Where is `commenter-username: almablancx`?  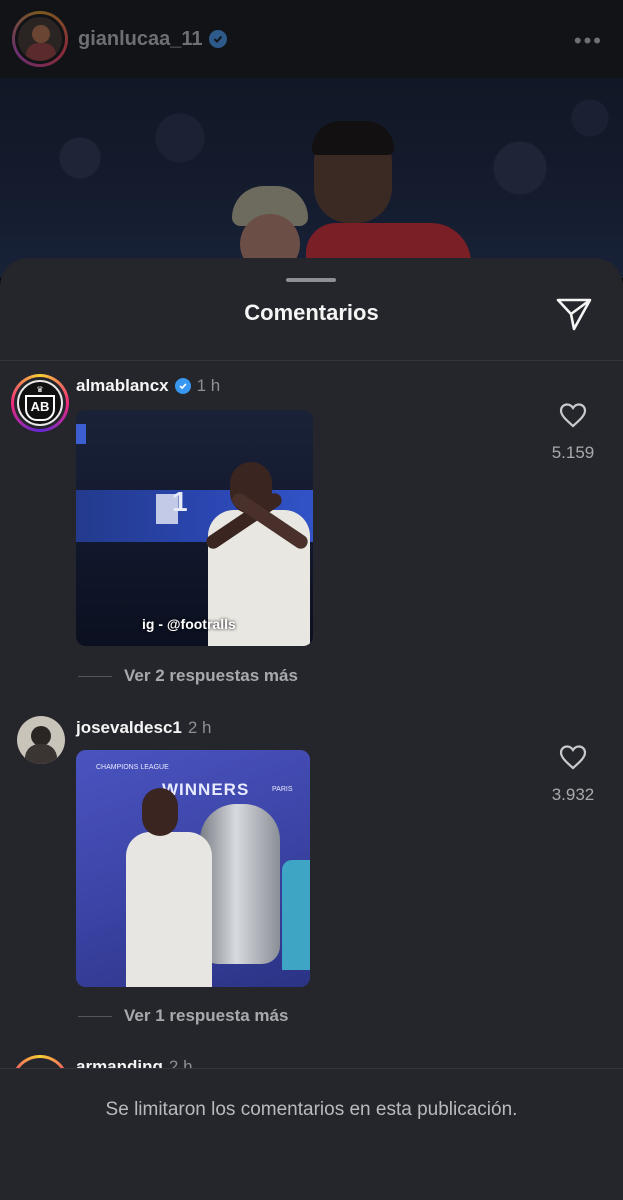
commenter-username: almablancx is located at coordinates (122, 386).